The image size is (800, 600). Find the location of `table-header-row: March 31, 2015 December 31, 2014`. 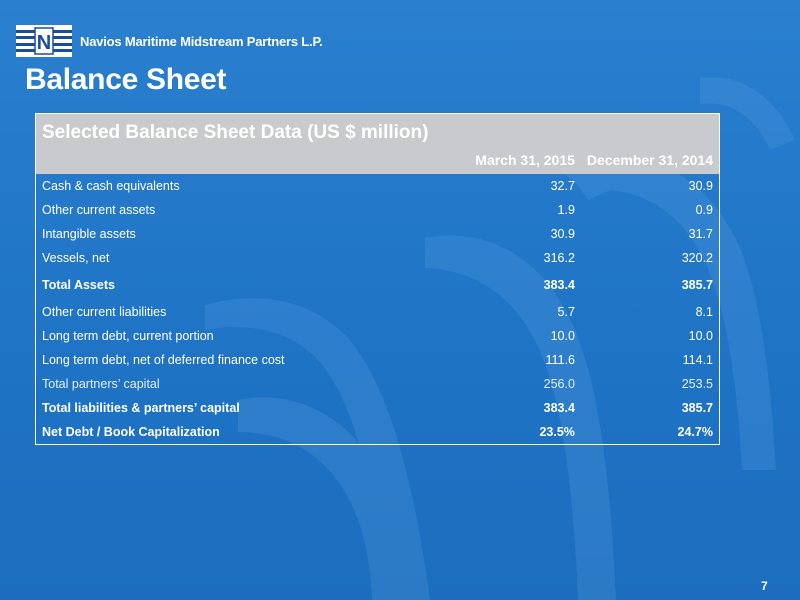

table-header-row: March 31, 2015 December 31, 2014 is located at coordinates (377, 160).